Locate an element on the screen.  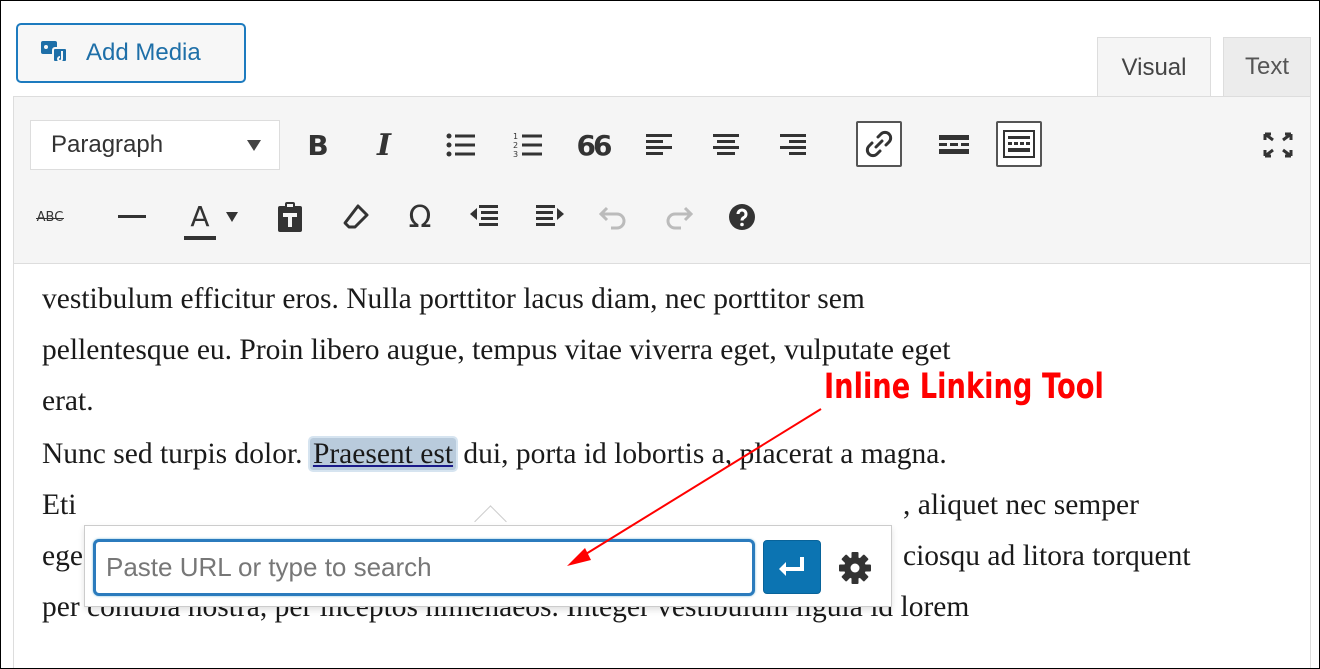
horizontal-line-button is located at coordinates (132, 217).